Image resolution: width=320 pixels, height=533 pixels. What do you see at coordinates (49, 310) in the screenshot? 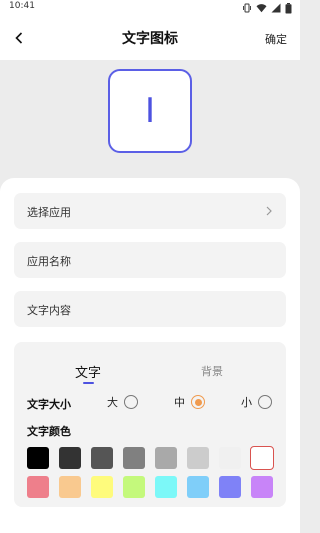
I see `text-content-label: 文字内容` at bounding box center [49, 310].